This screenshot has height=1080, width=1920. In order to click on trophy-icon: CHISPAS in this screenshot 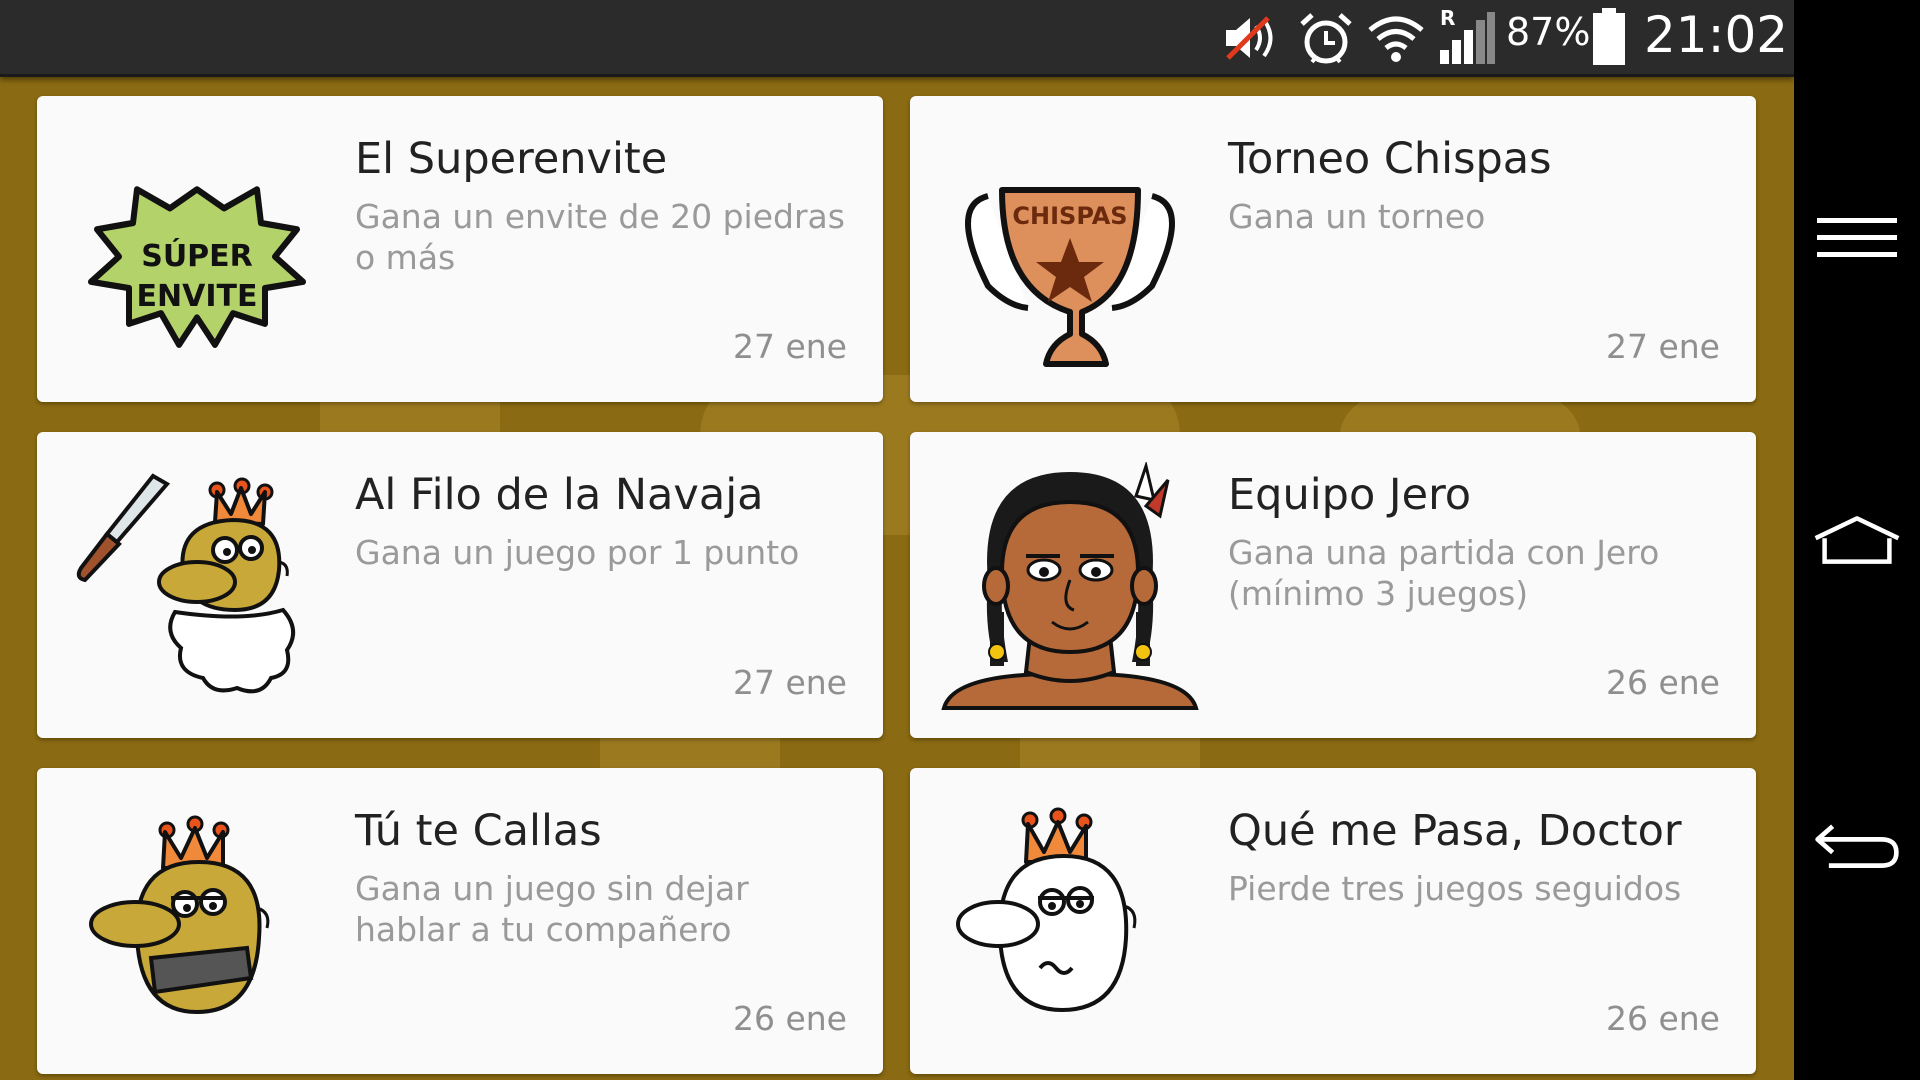, I will do `click(1070, 277)`.